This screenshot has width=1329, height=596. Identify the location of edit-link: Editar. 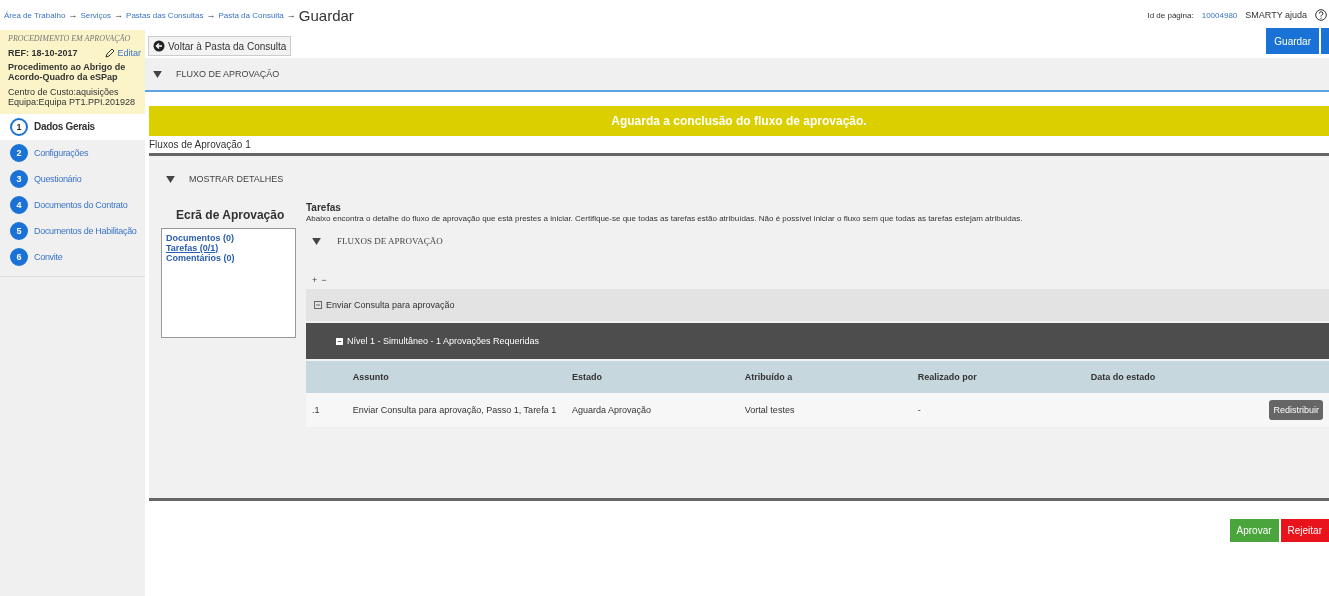
(123, 53).